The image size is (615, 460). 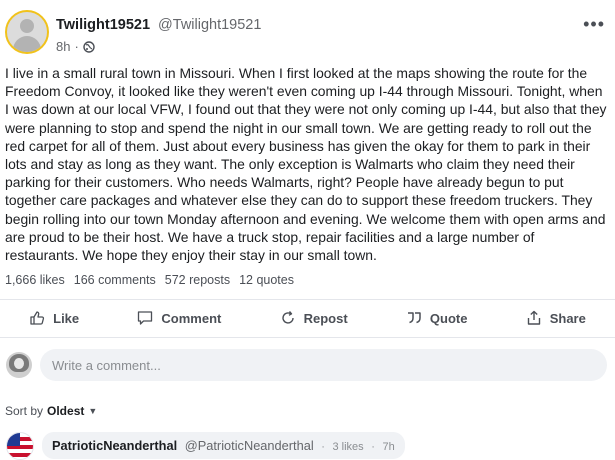 I want to click on quote-icon, so click(x=414, y=318).